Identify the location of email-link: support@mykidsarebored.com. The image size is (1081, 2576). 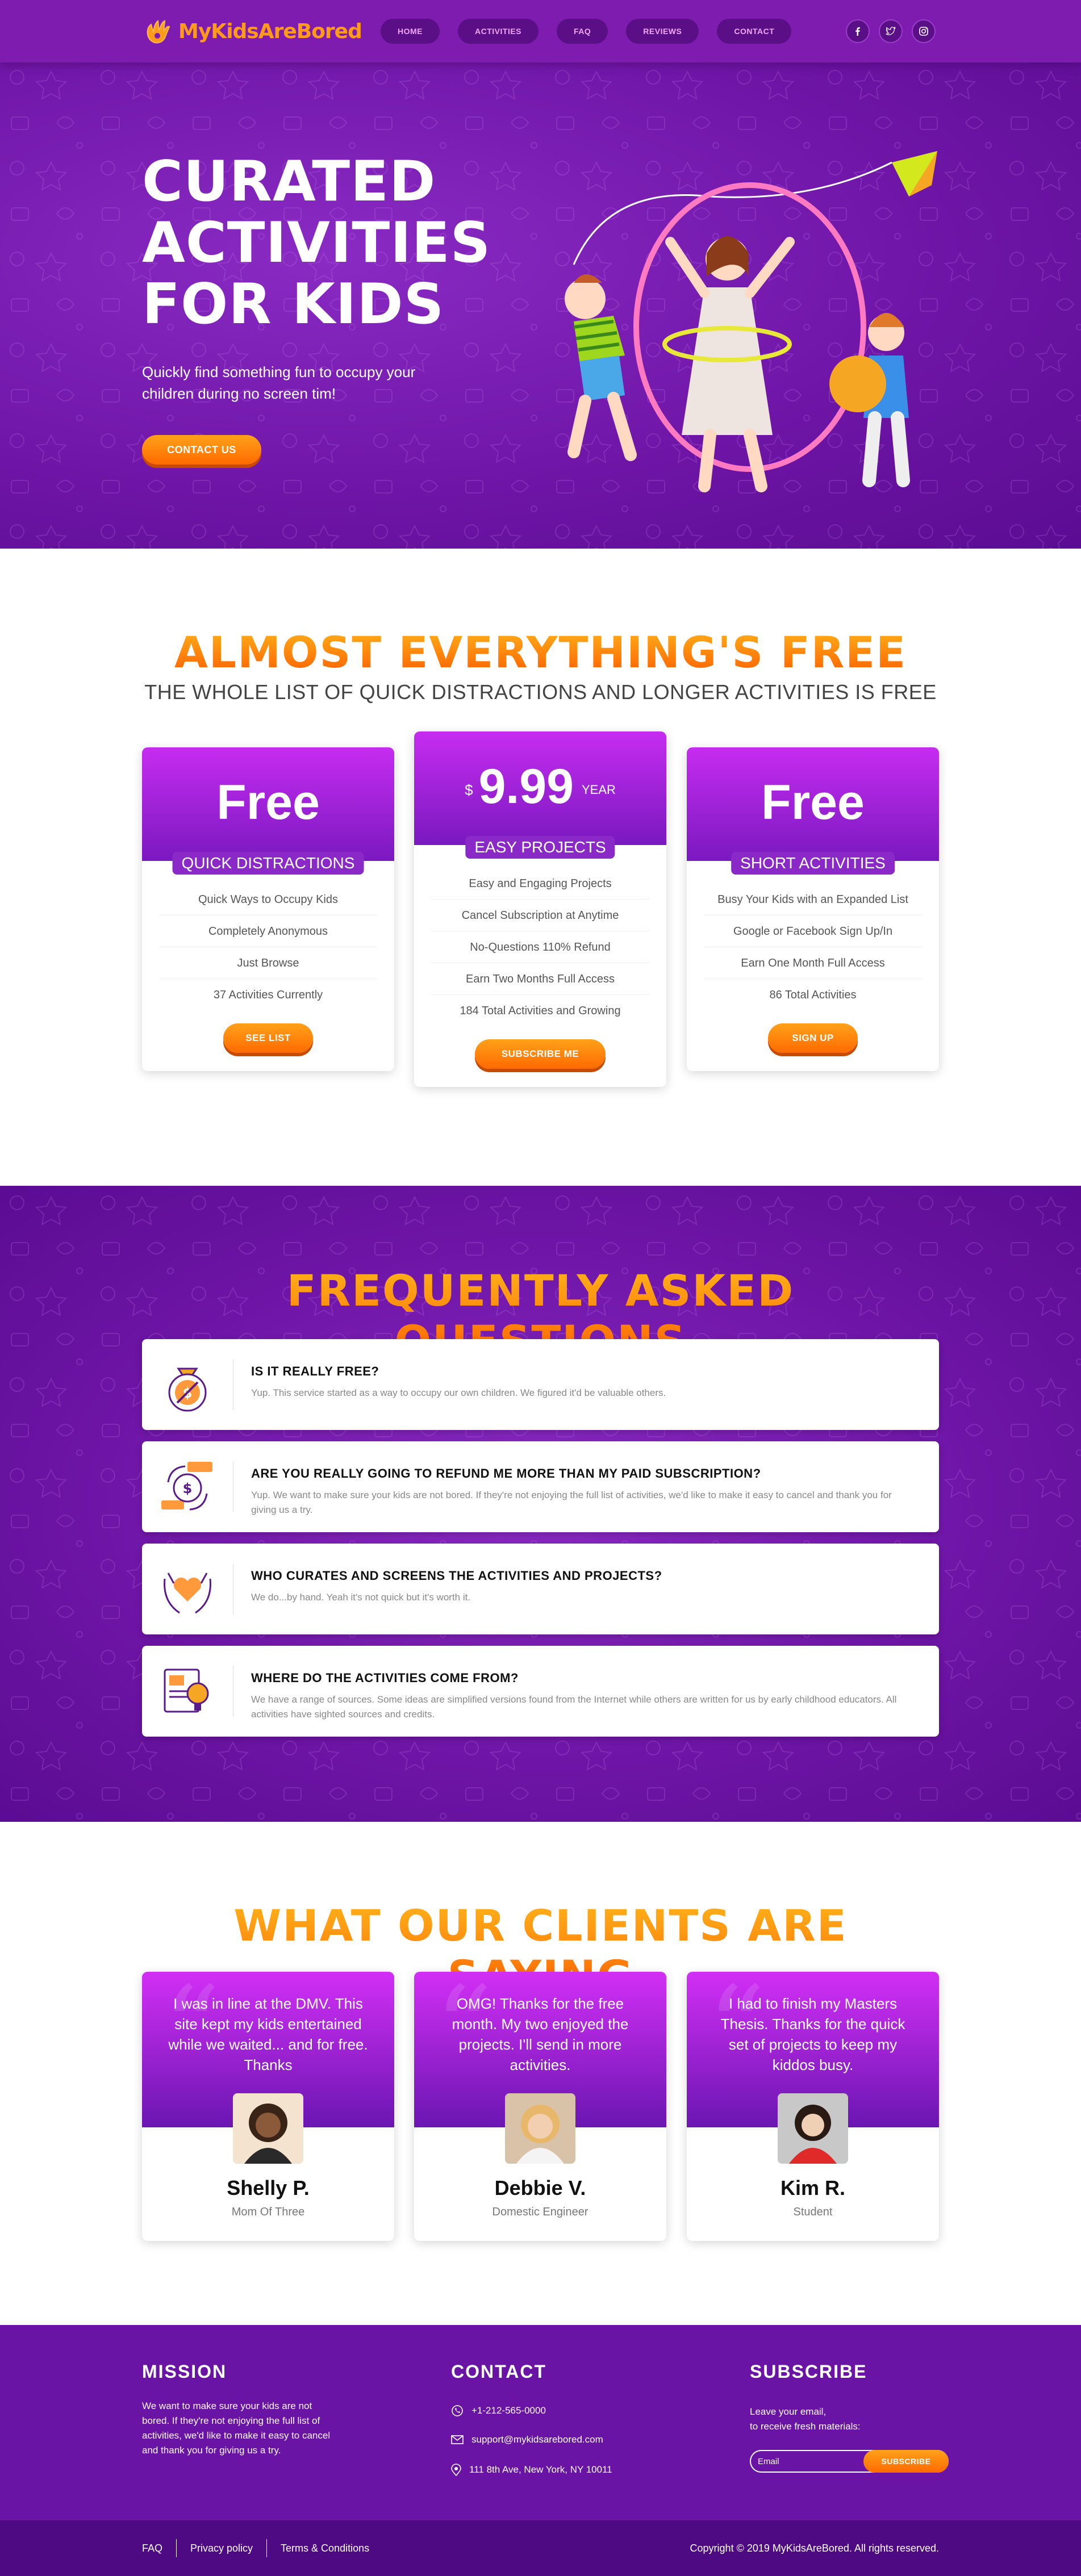
(527, 2439).